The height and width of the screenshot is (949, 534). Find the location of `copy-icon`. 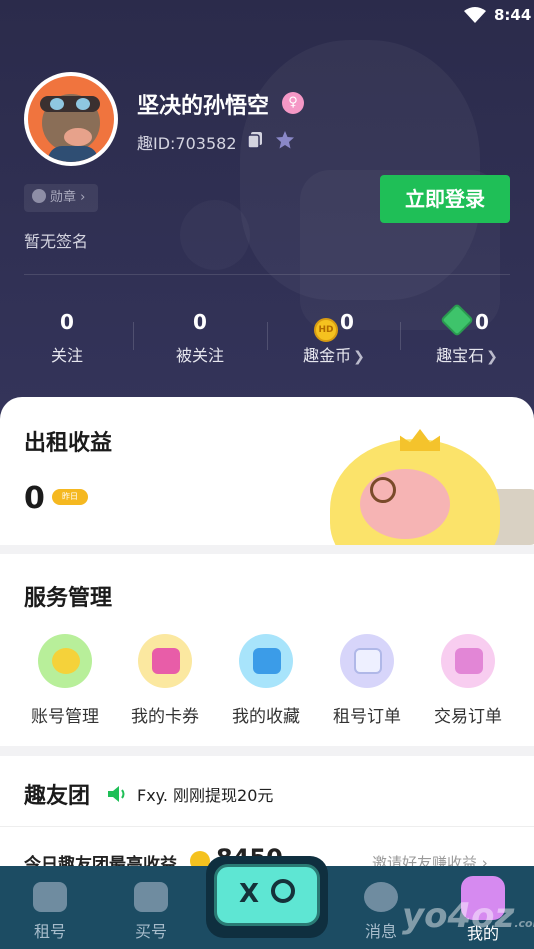

copy-icon is located at coordinates (255, 140).